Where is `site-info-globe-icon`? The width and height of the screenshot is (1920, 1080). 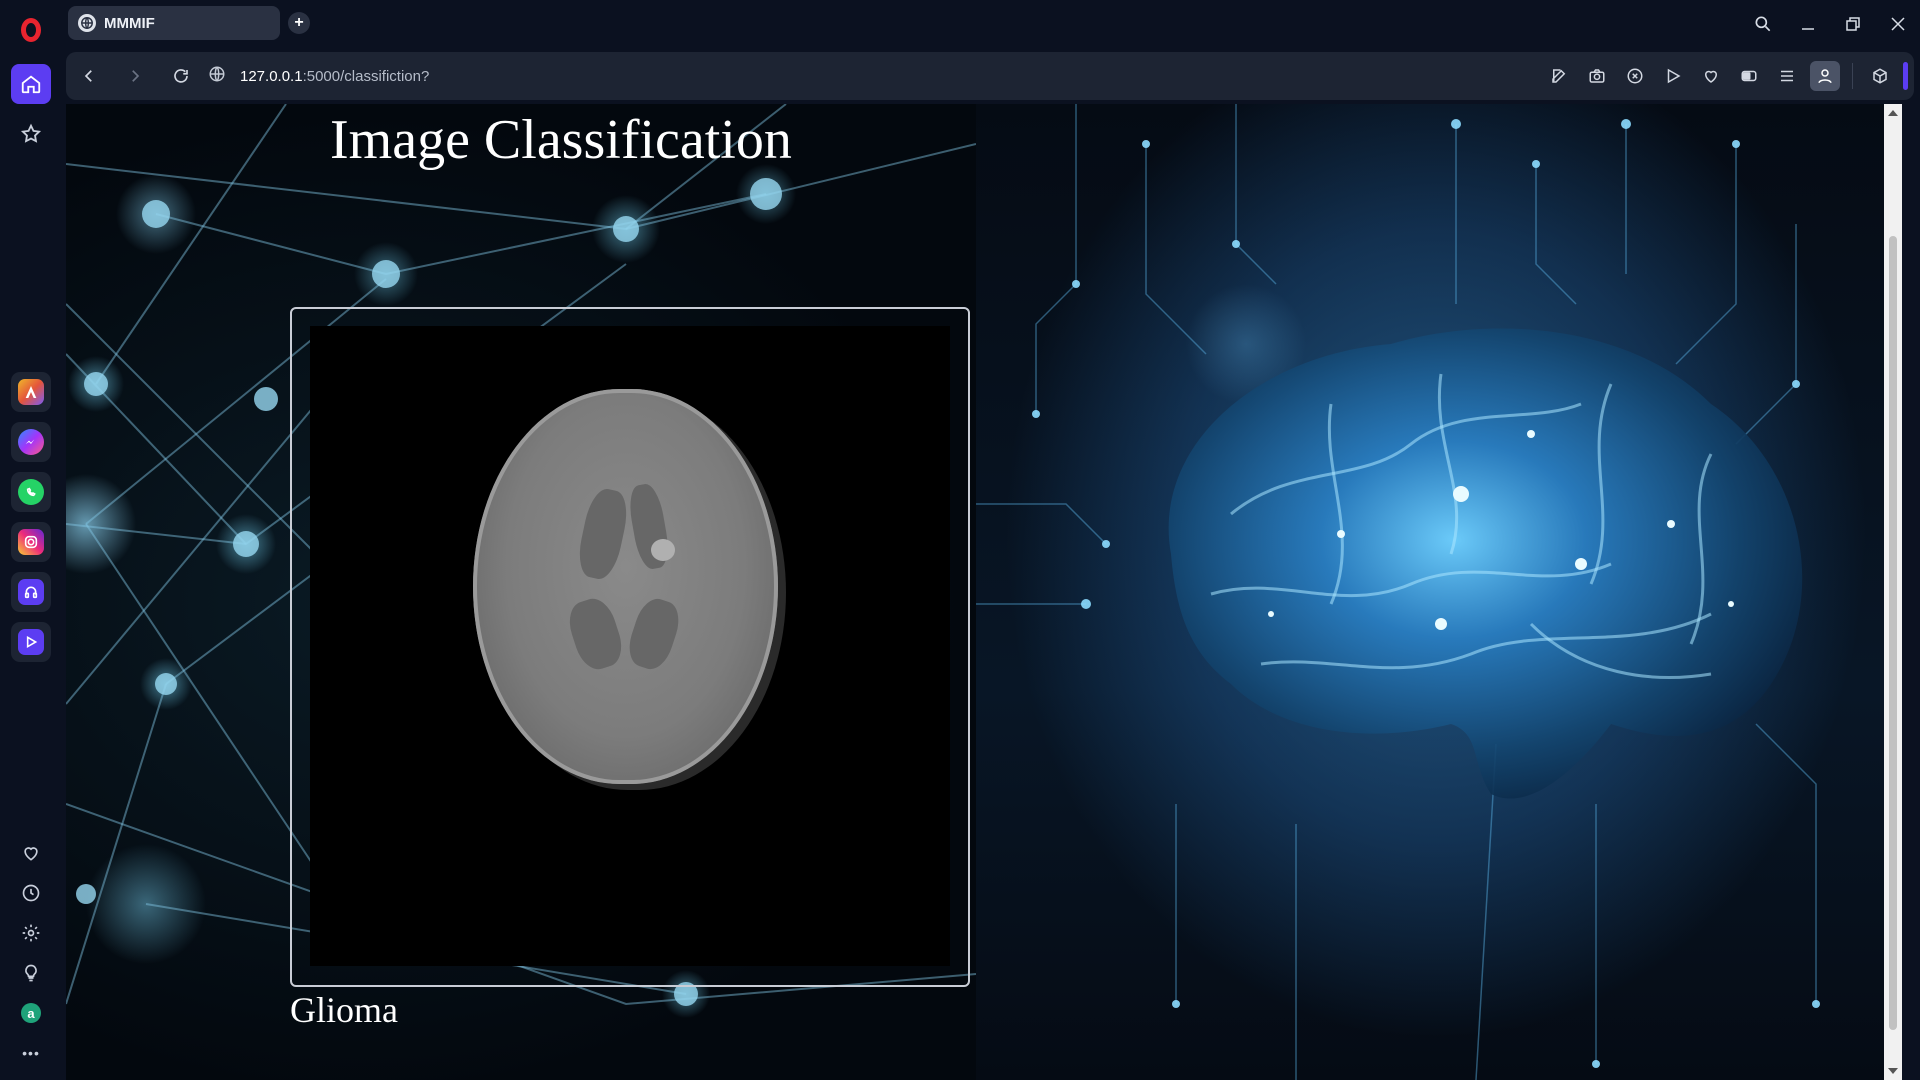 site-info-globe-icon is located at coordinates (217, 76).